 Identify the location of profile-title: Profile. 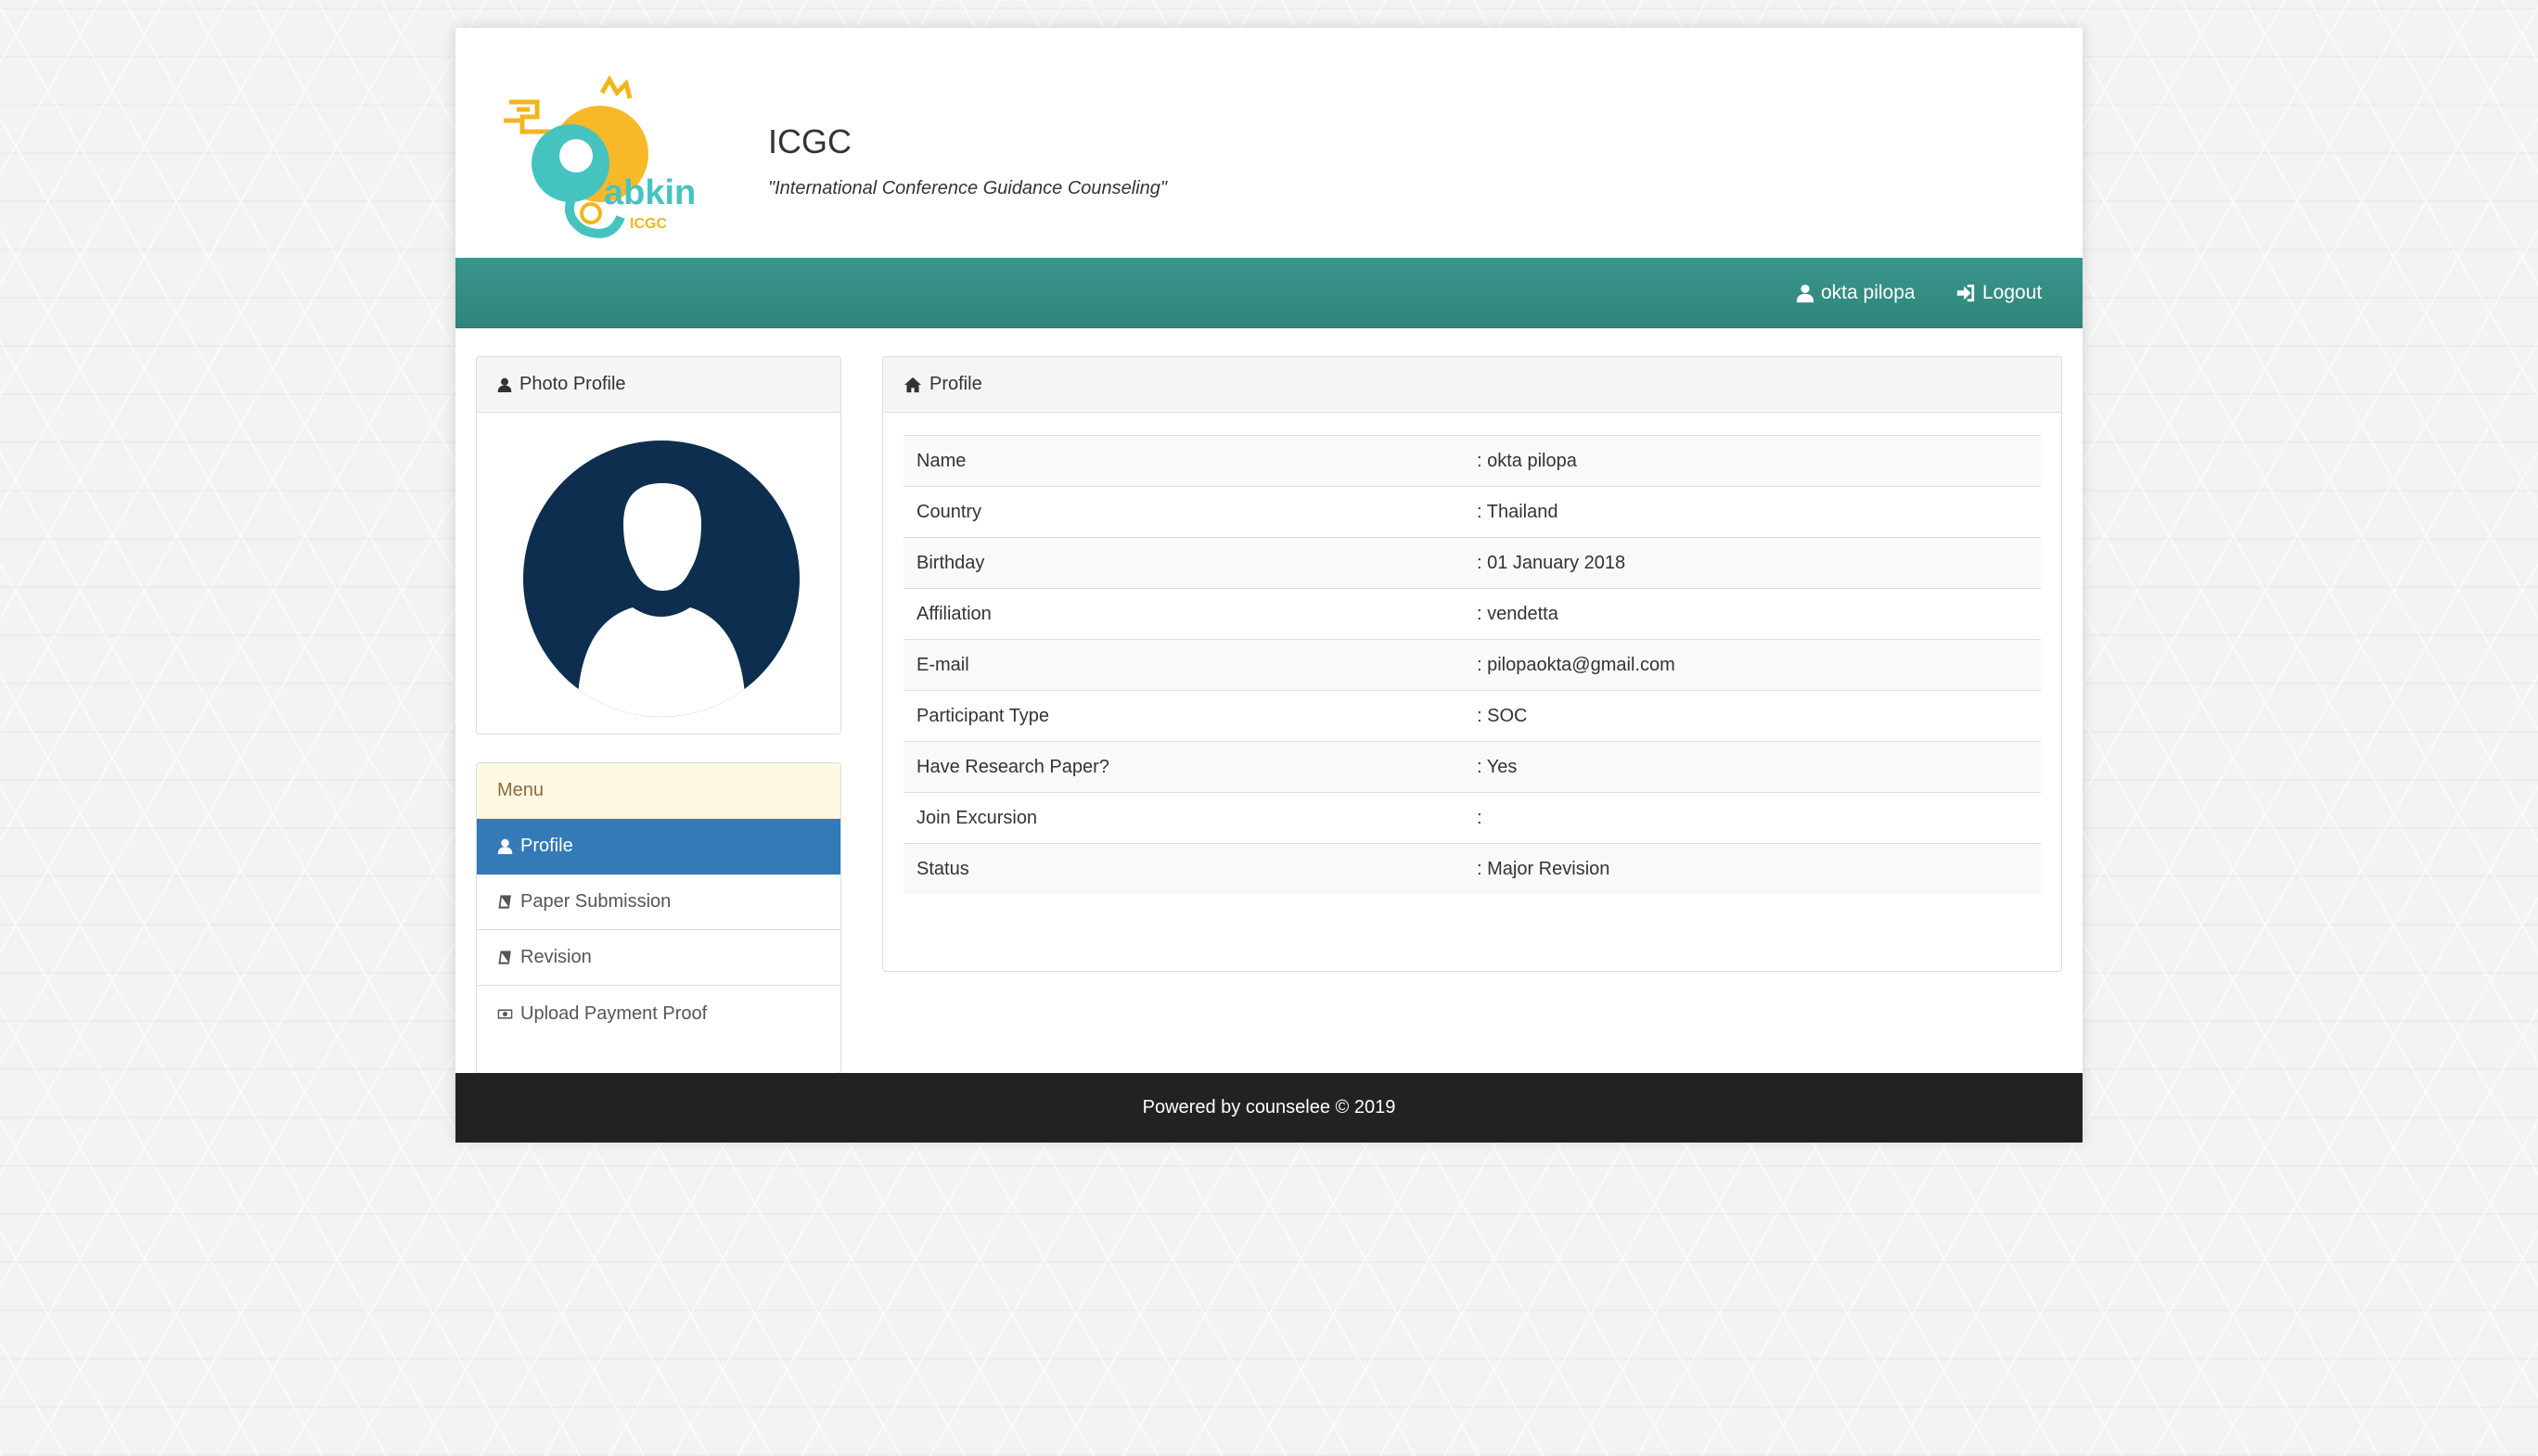
(955, 384).